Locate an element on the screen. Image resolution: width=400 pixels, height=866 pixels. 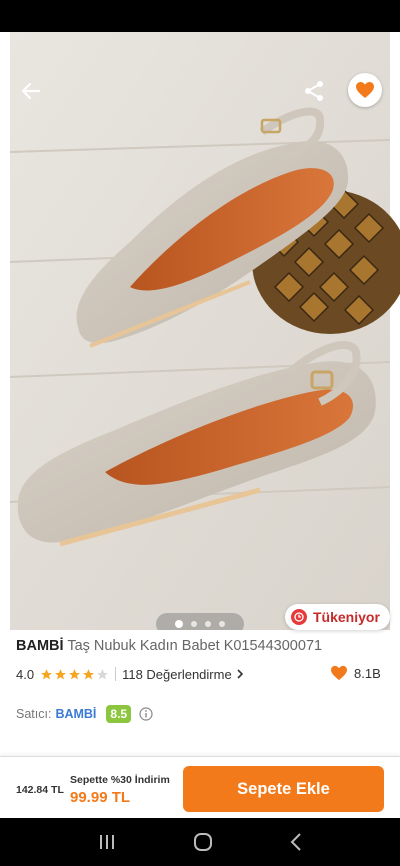
divider is located at coordinates (116, 674).